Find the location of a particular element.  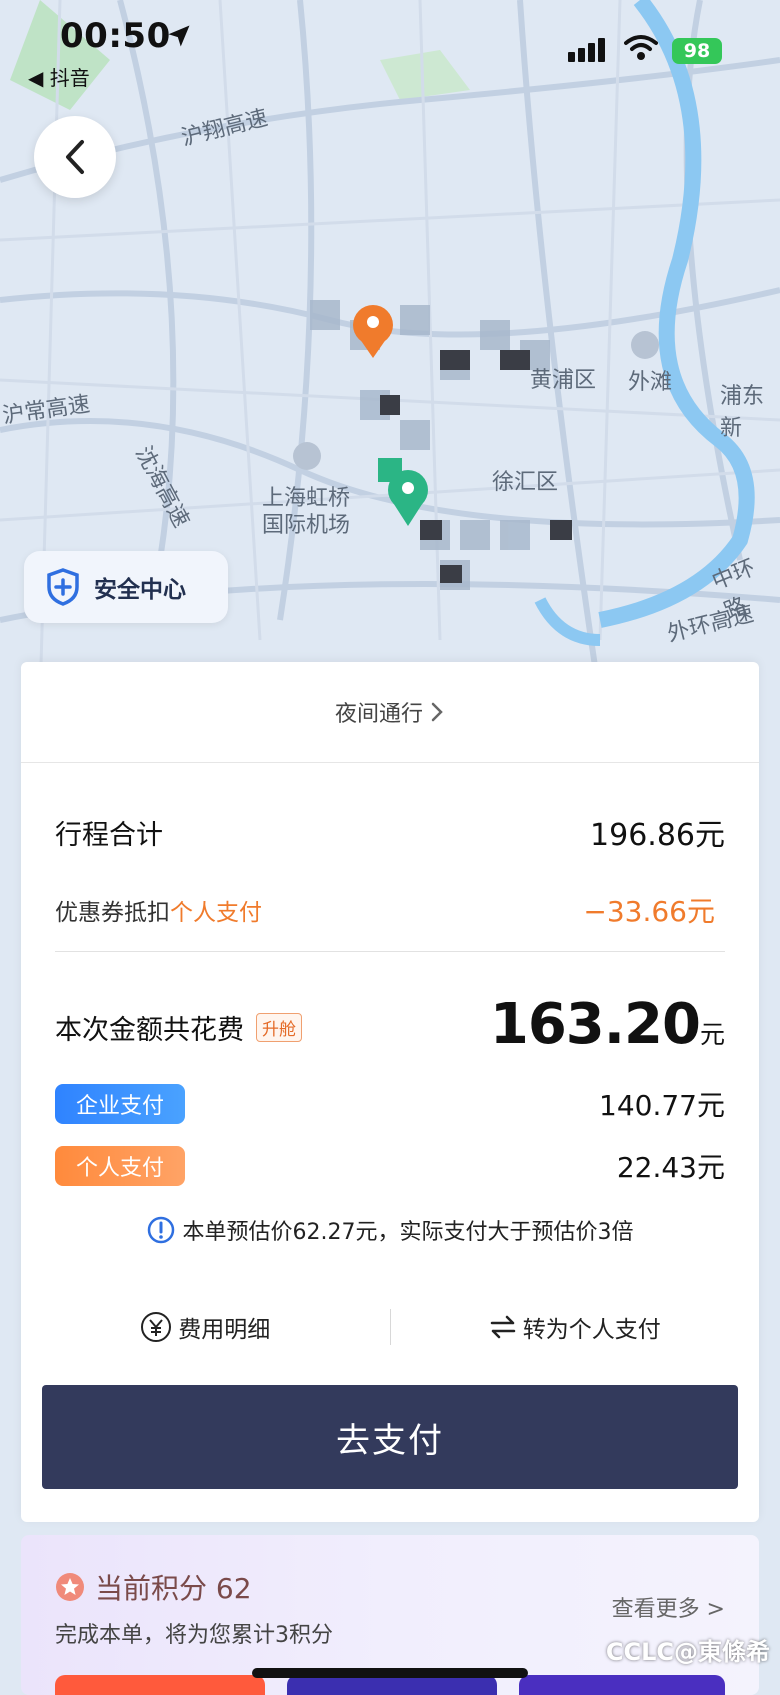

safety-center-button: 安全中心 is located at coordinates (126, 587).